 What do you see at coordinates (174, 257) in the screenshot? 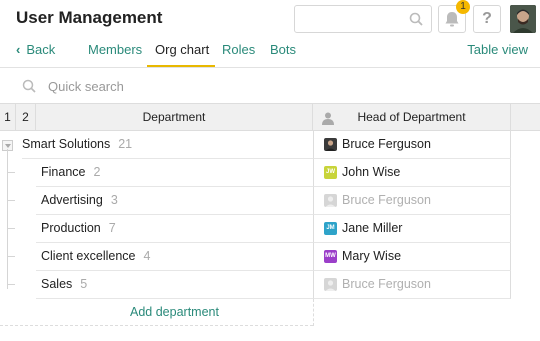
I see `department-cell: Client excellence 4` at bounding box center [174, 257].